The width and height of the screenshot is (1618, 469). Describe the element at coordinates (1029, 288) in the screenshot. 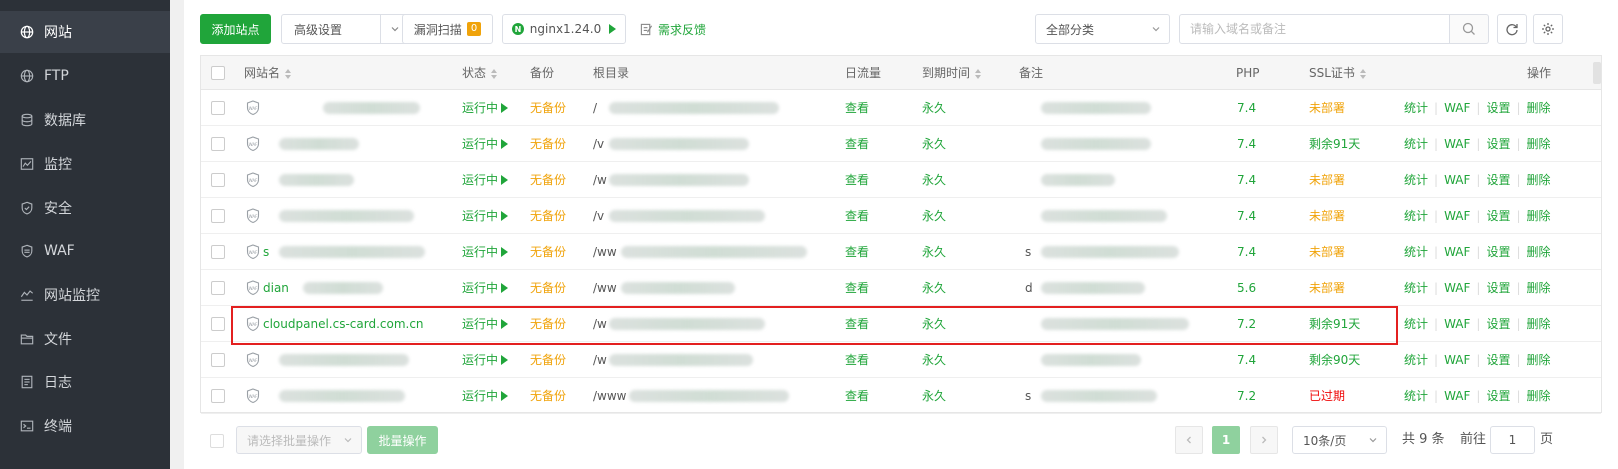

I see `remark-field: d` at that location.